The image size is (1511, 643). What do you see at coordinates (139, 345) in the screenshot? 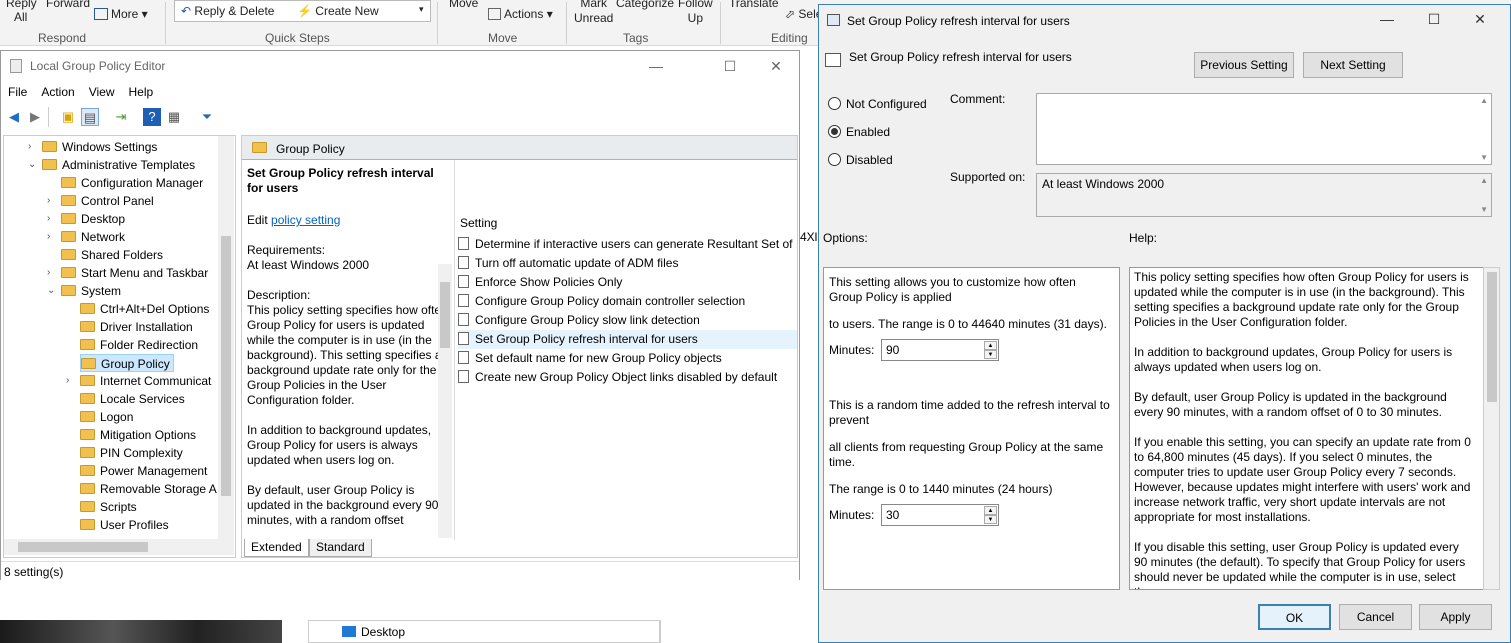
I see `tree-item: Folder Redirection` at bounding box center [139, 345].